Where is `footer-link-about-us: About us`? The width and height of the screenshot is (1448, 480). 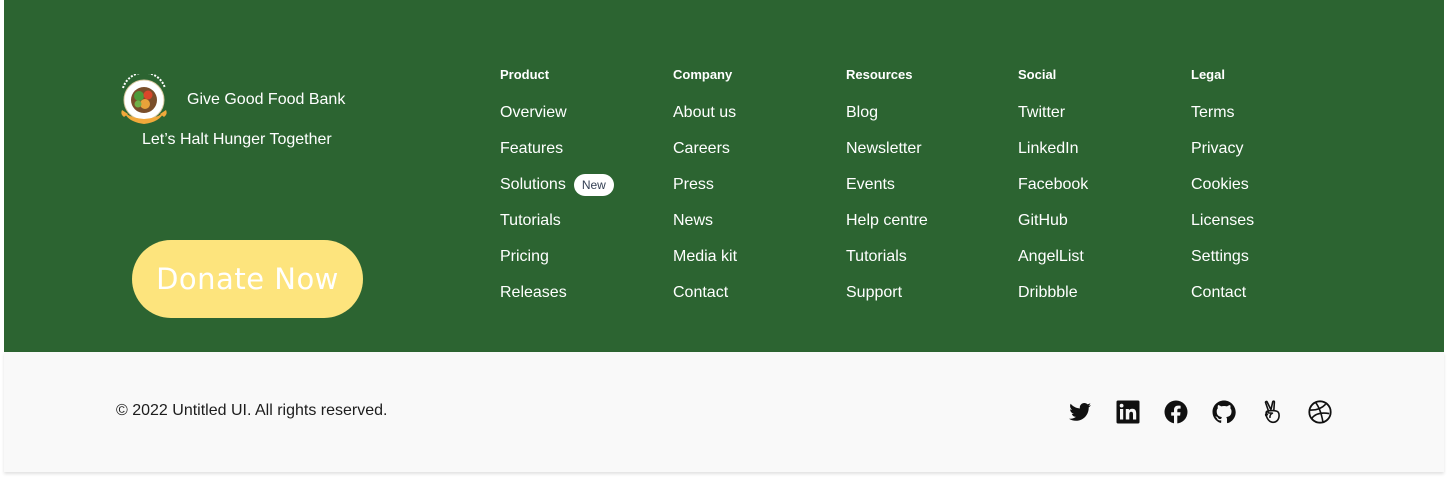 footer-link-about-us: About us is located at coordinates (758, 119).